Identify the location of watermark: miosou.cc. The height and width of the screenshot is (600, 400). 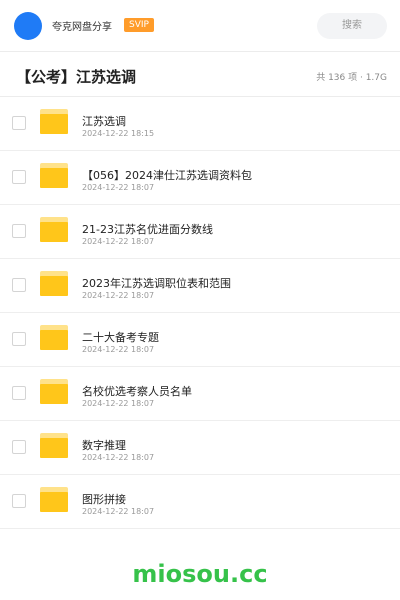
(200, 574).